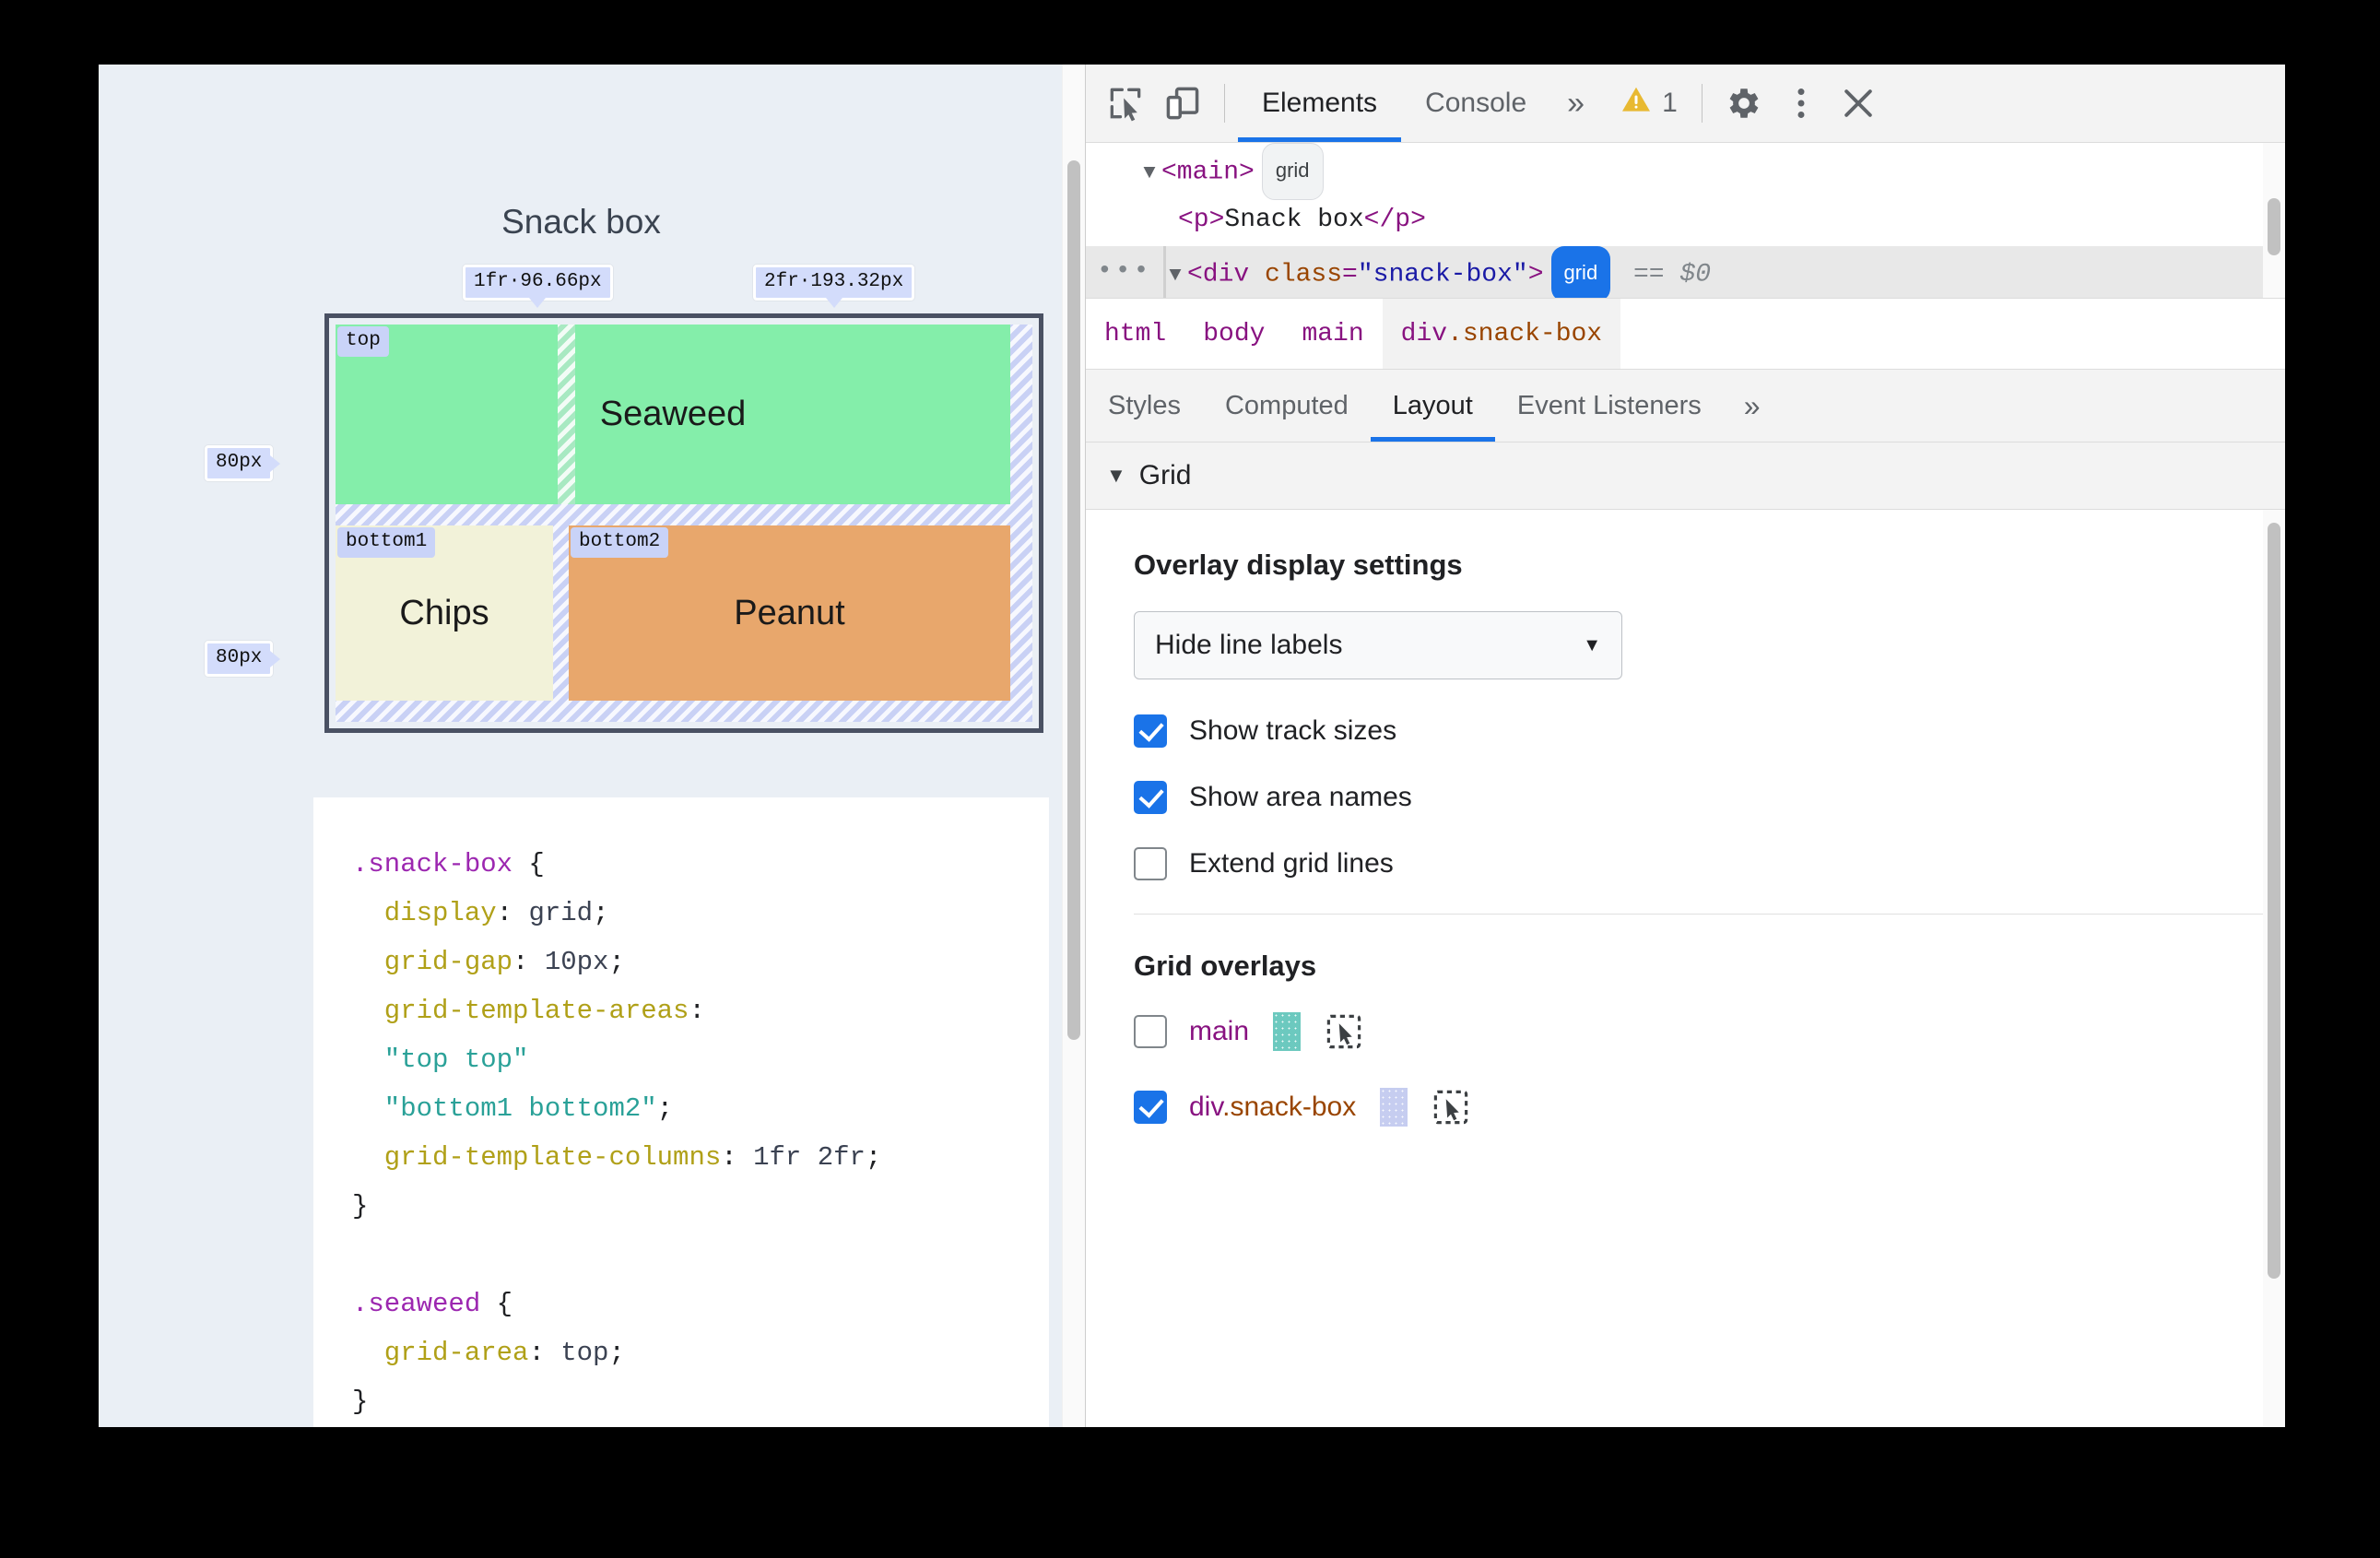 Image resolution: width=2380 pixels, height=1558 pixels. I want to click on code-token: grid-template-areas, so click(520, 1011).